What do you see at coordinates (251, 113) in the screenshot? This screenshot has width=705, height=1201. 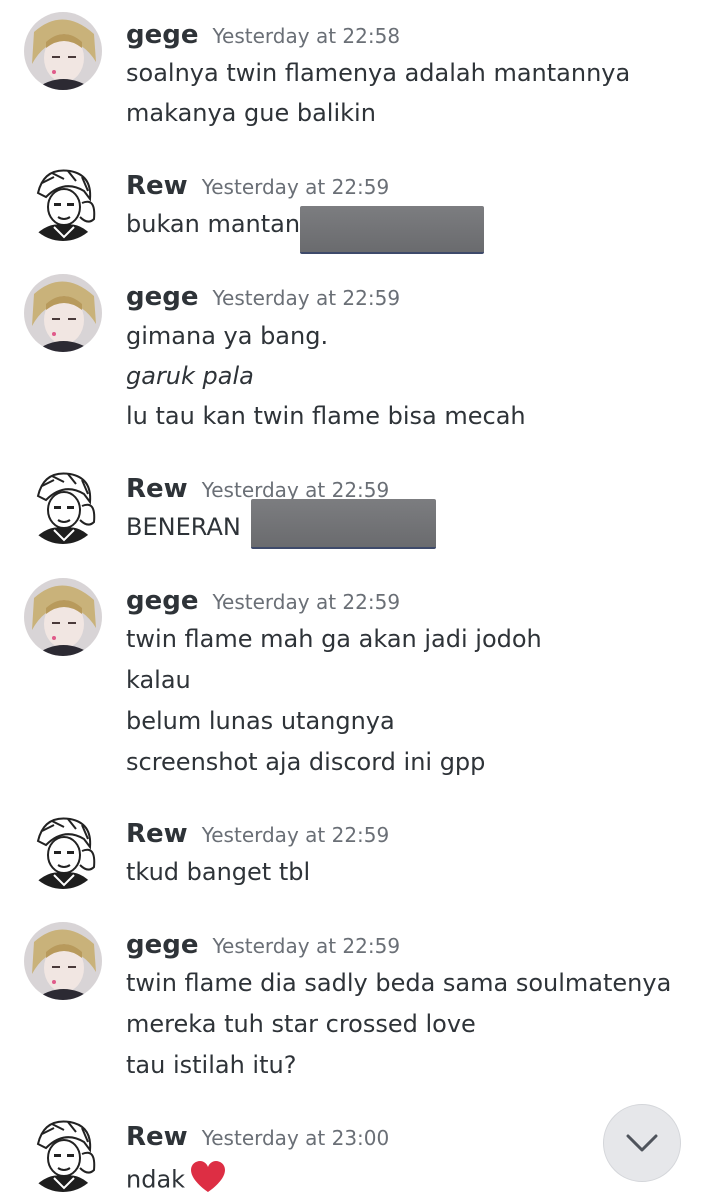 I see `message-text: makanya gue balikin` at bounding box center [251, 113].